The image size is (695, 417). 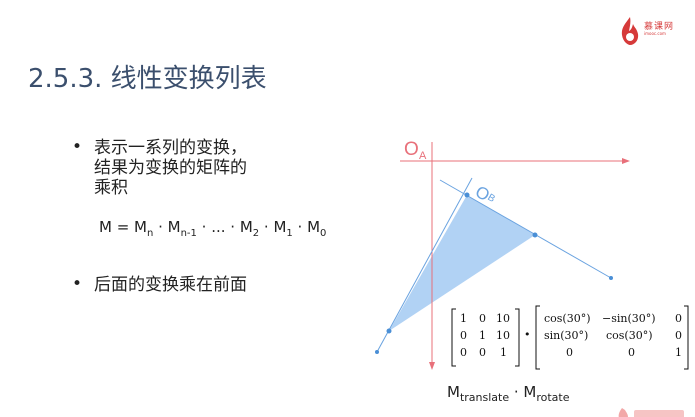 What do you see at coordinates (553, 397) in the screenshot?
I see `caption-sub: rotate` at bounding box center [553, 397].